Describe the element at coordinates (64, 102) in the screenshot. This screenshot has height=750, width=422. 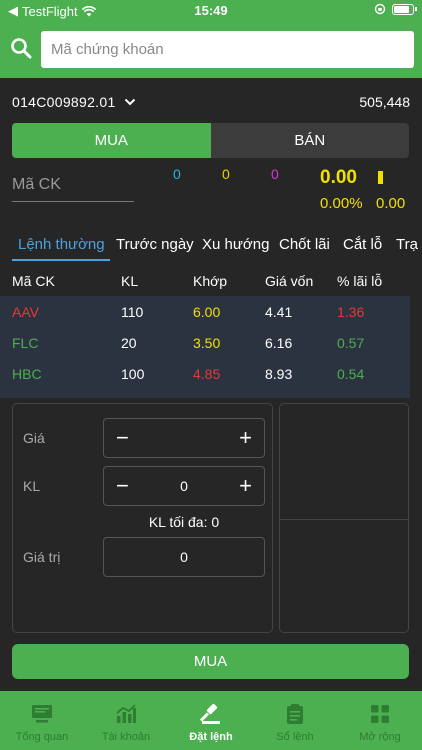
I see `account-id: 014C009892.01` at that location.